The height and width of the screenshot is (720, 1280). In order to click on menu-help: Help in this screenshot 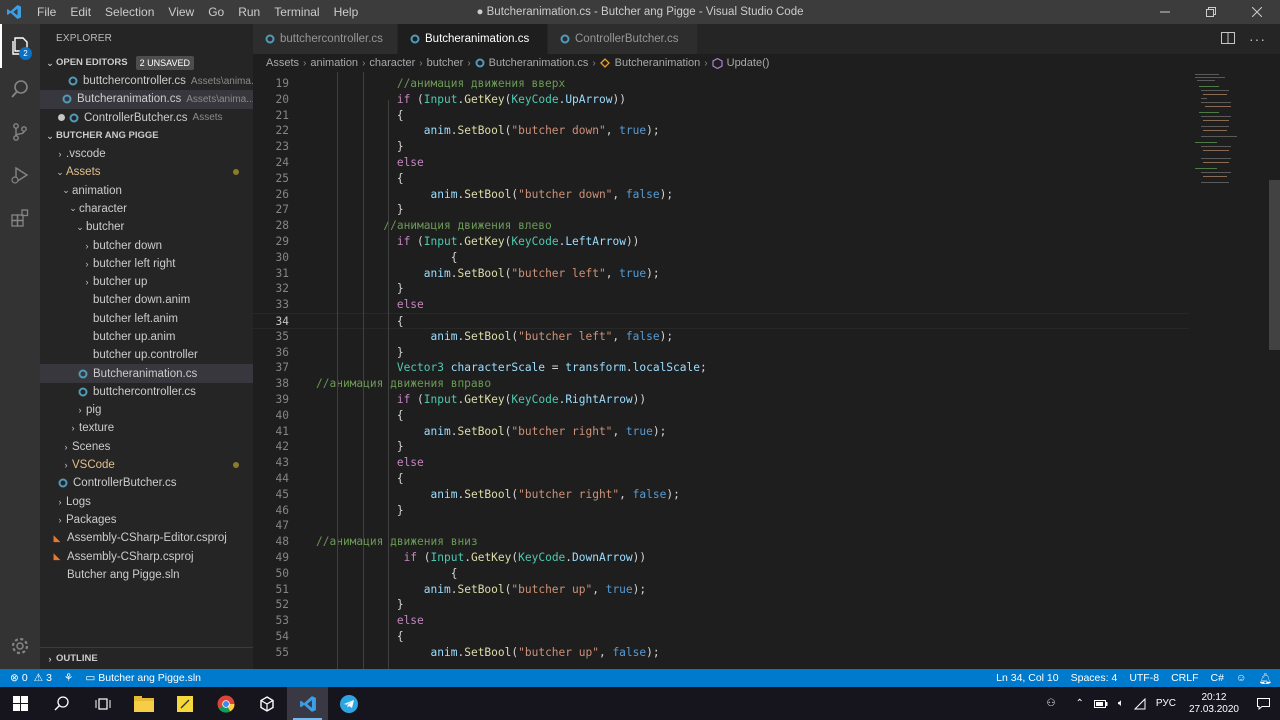, I will do `click(346, 12)`.